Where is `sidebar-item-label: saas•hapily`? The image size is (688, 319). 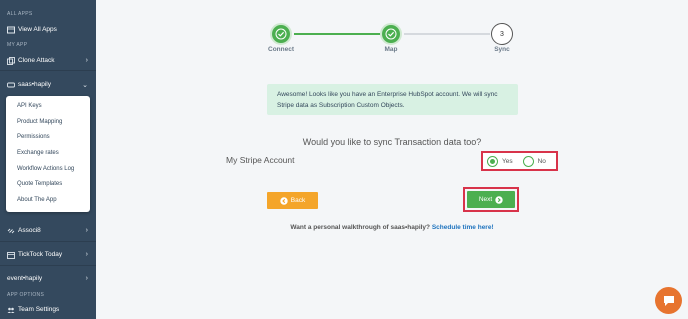 sidebar-item-label: saas•hapily is located at coordinates (34, 84).